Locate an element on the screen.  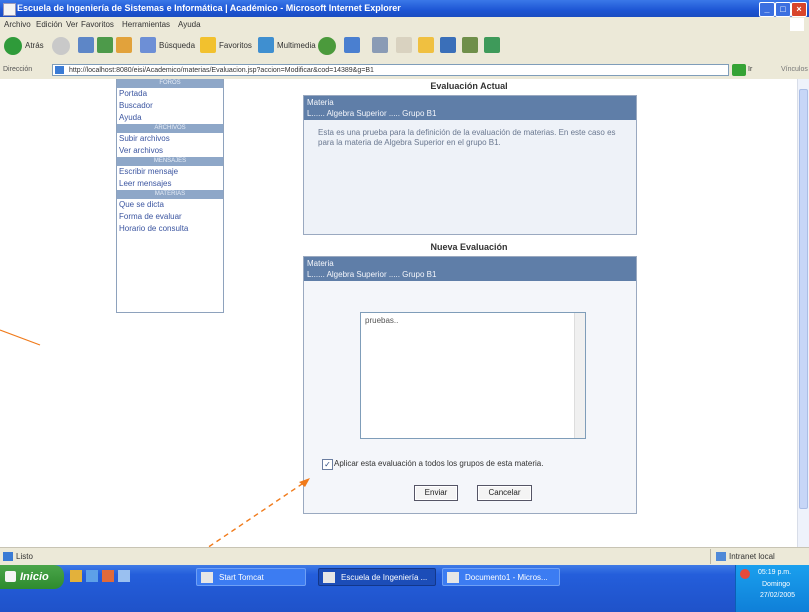
quicklaunch-desktop-icon is located at coordinates (76, 576).